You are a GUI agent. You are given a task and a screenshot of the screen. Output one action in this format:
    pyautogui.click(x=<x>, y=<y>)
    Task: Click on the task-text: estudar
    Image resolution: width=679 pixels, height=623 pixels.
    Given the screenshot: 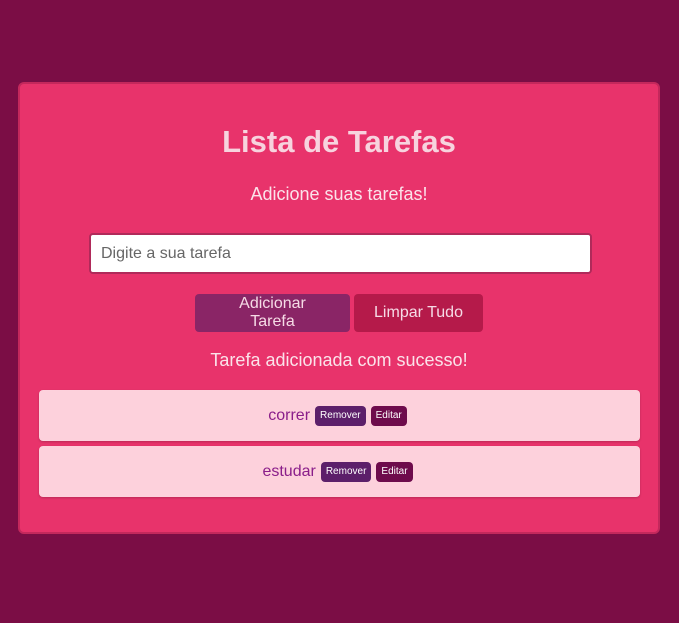 What is the action you would take?
    pyautogui.click(x=289, y=471)
    